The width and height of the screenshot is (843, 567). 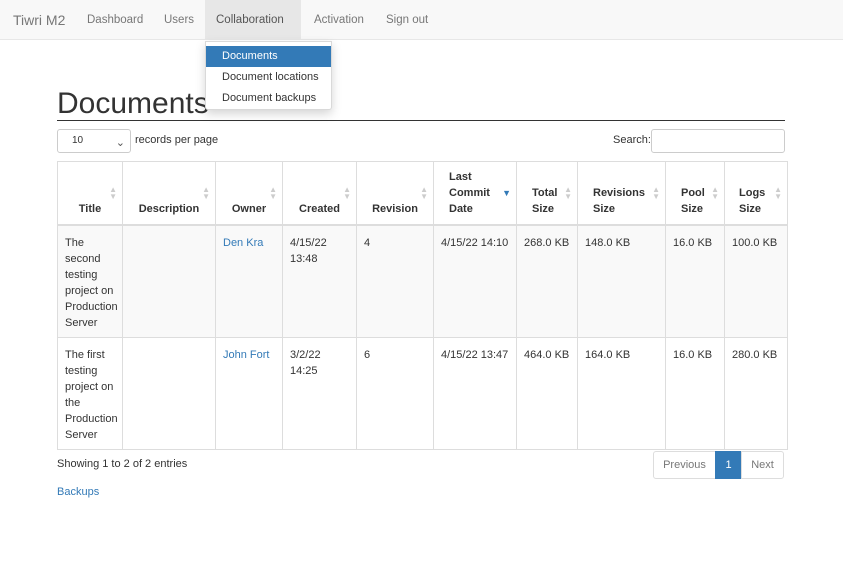 What do you see at coordinates (253, 31) in the screenshot?
I see `nav-collaboration: Collaboration` at bounding box center [253, 31].